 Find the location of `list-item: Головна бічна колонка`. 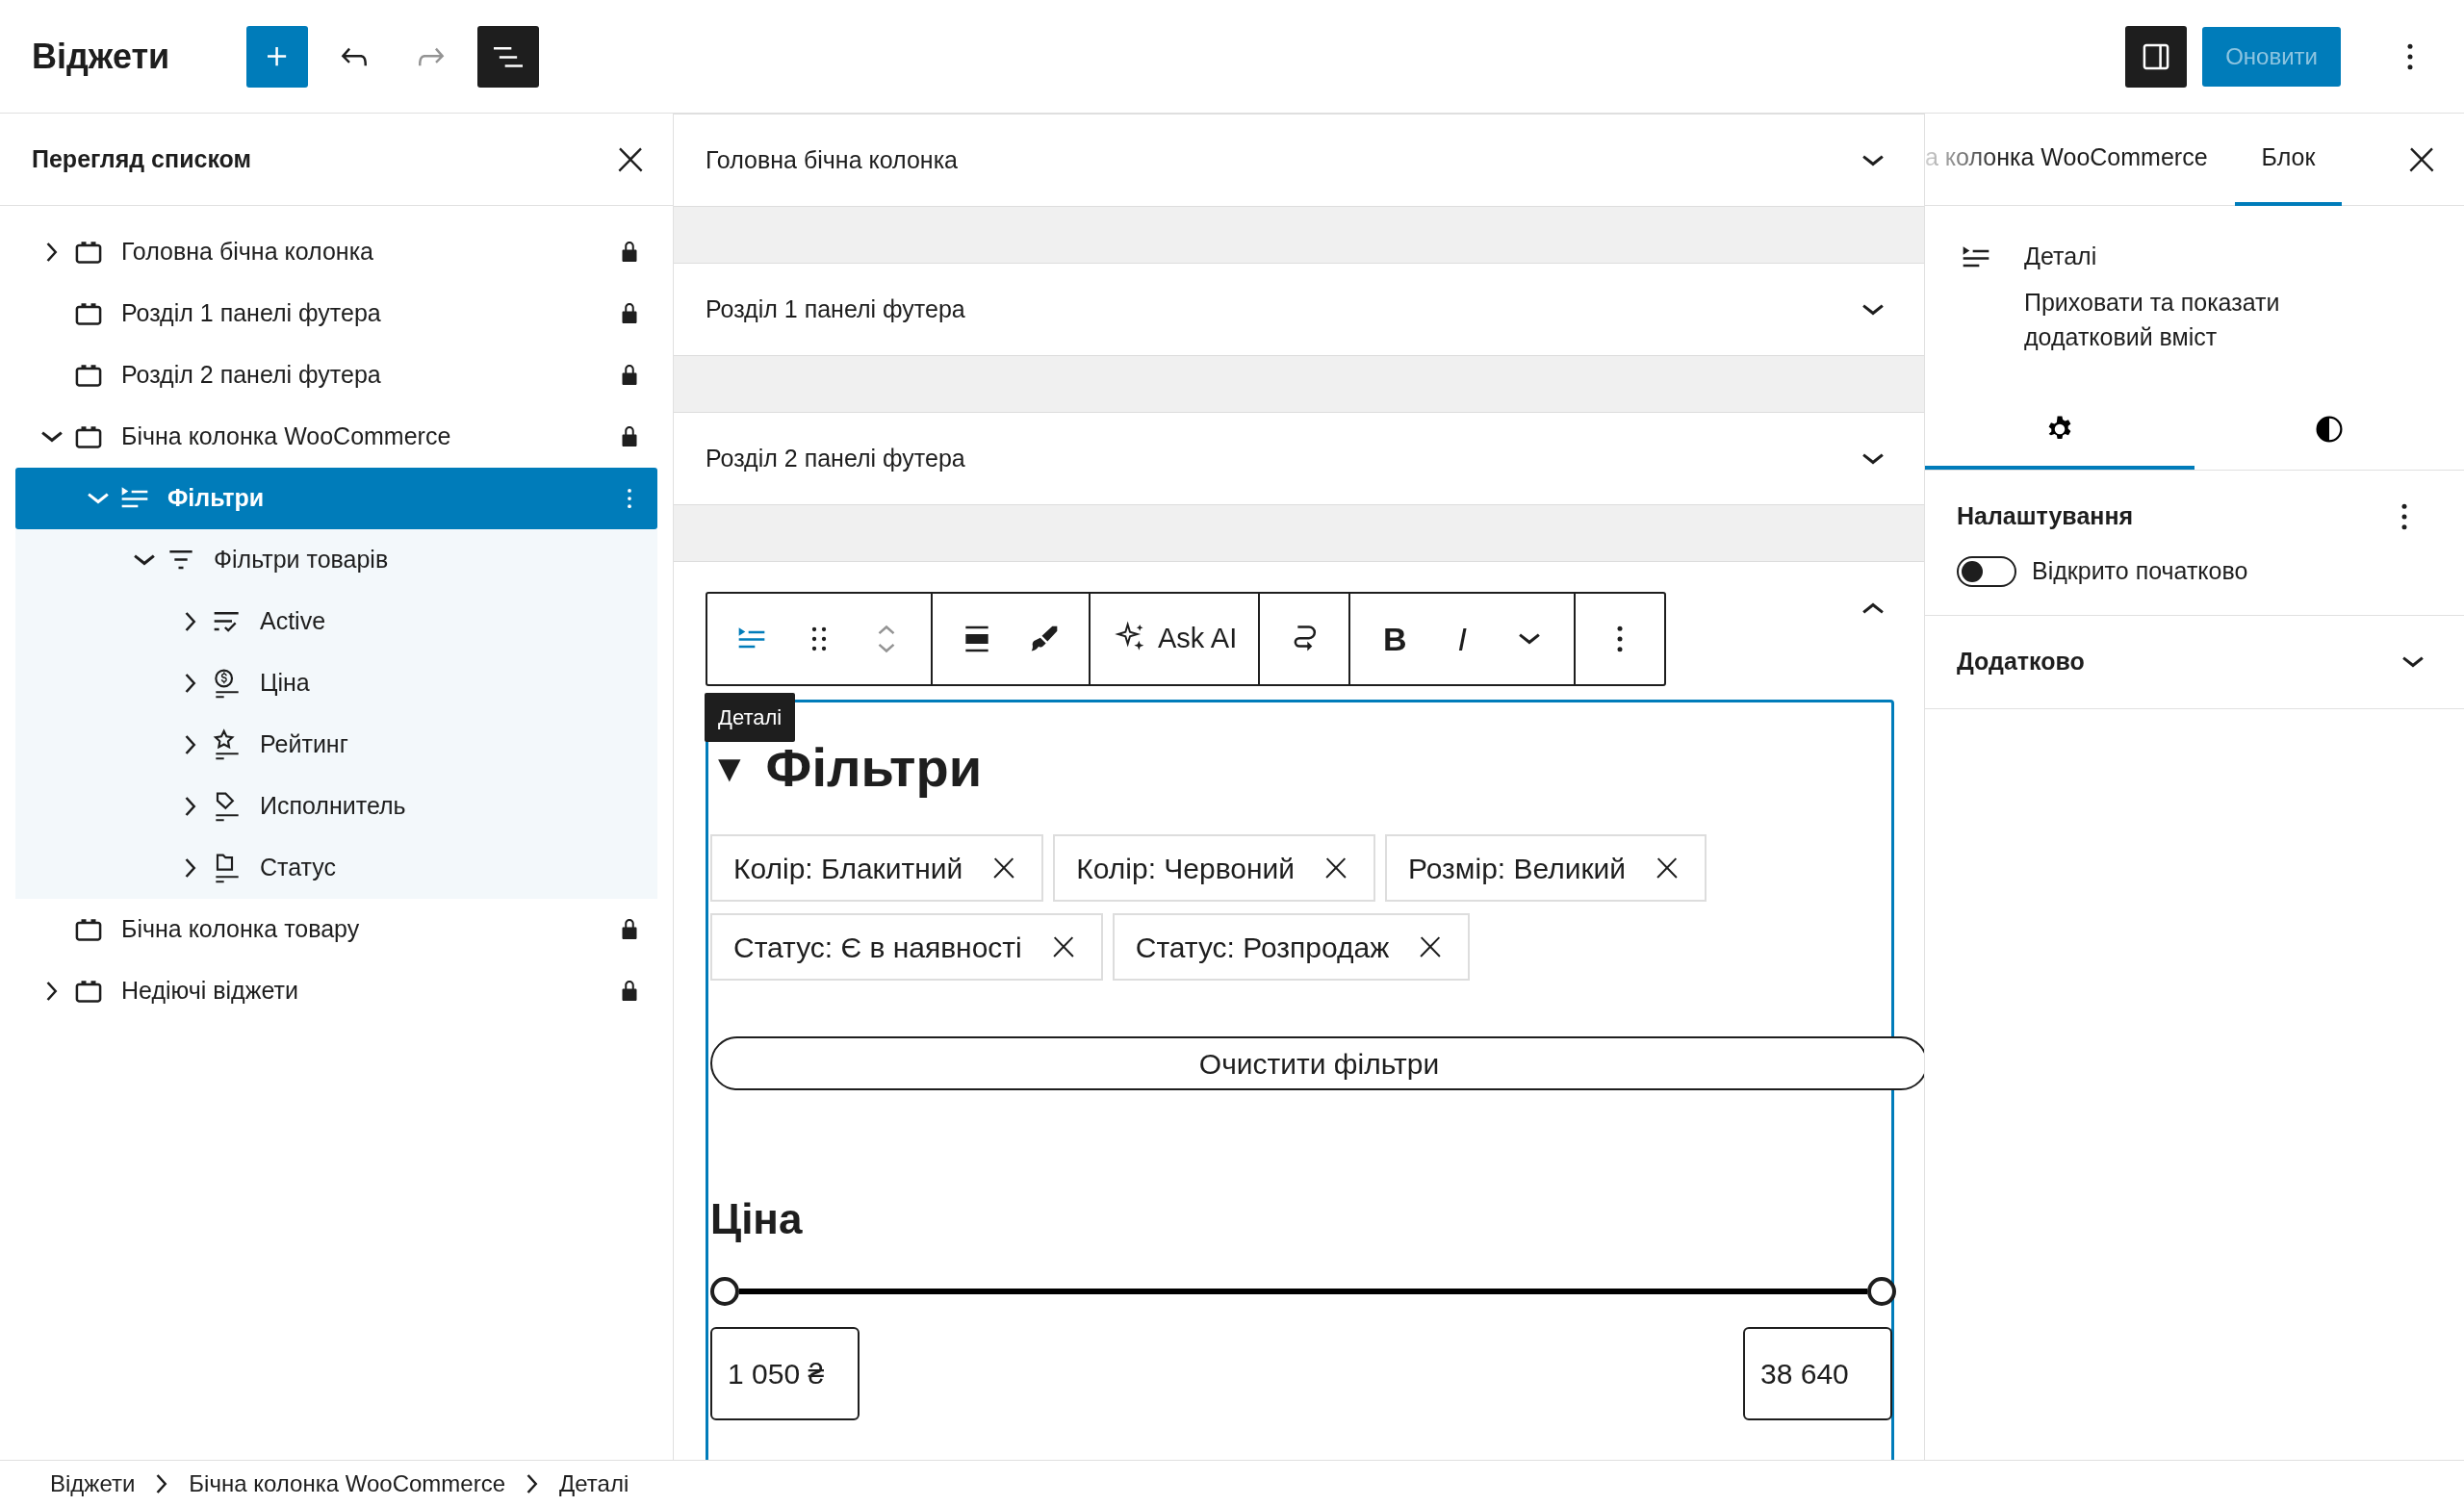

list-item: Головна бічна колонка is located at coordinates (336, 252).